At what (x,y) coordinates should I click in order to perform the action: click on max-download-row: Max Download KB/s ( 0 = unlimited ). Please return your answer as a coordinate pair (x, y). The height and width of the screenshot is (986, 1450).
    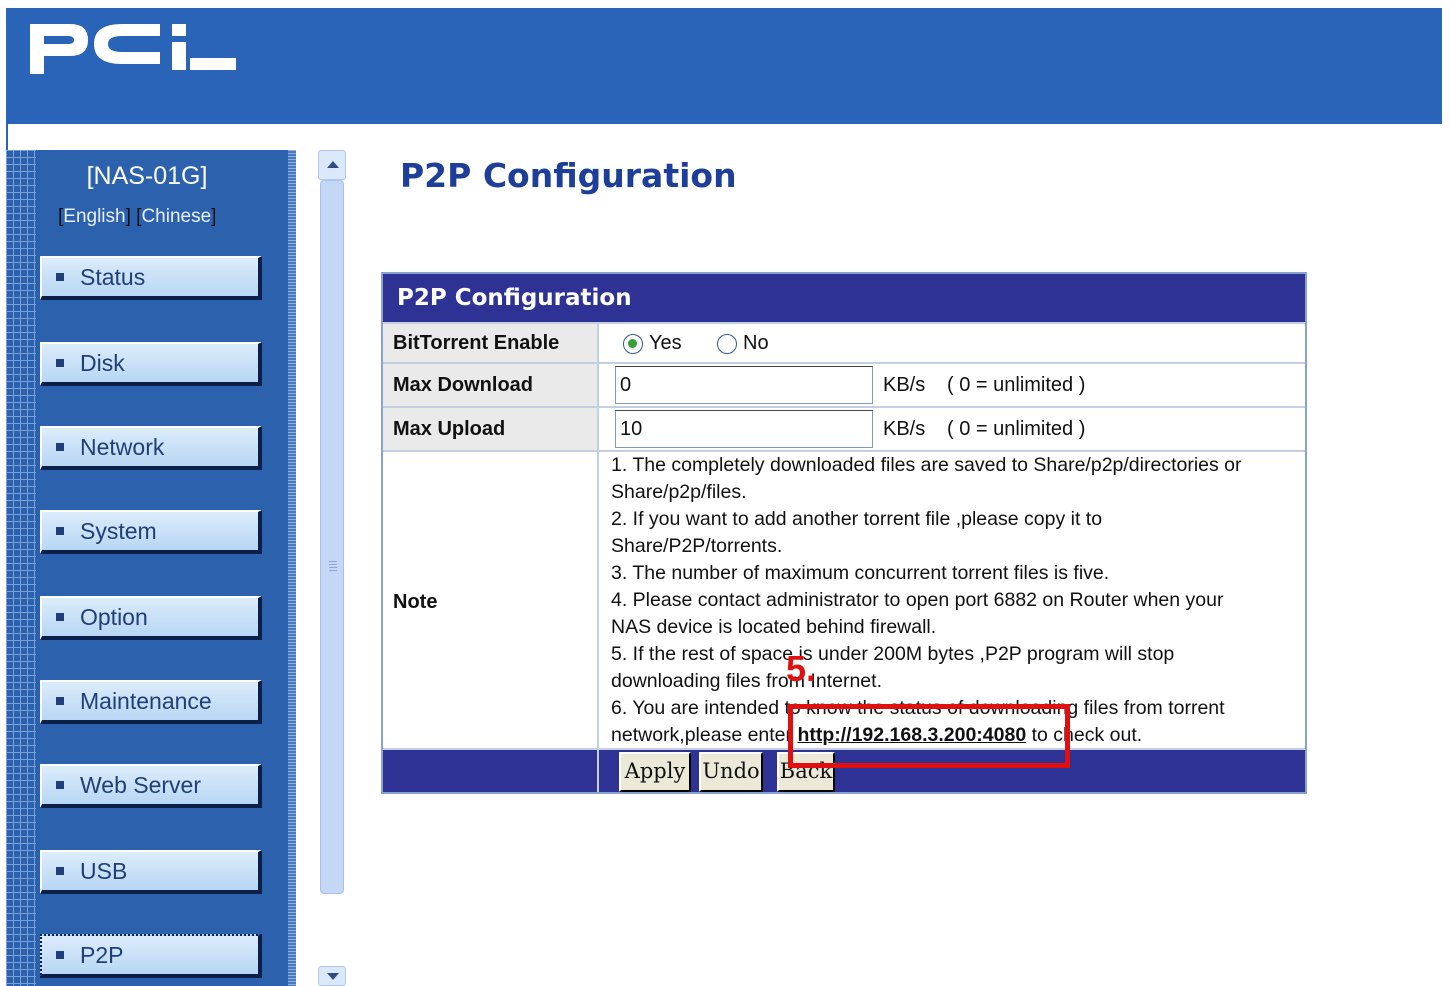
    Looking at the image, I should click on (844, 384).